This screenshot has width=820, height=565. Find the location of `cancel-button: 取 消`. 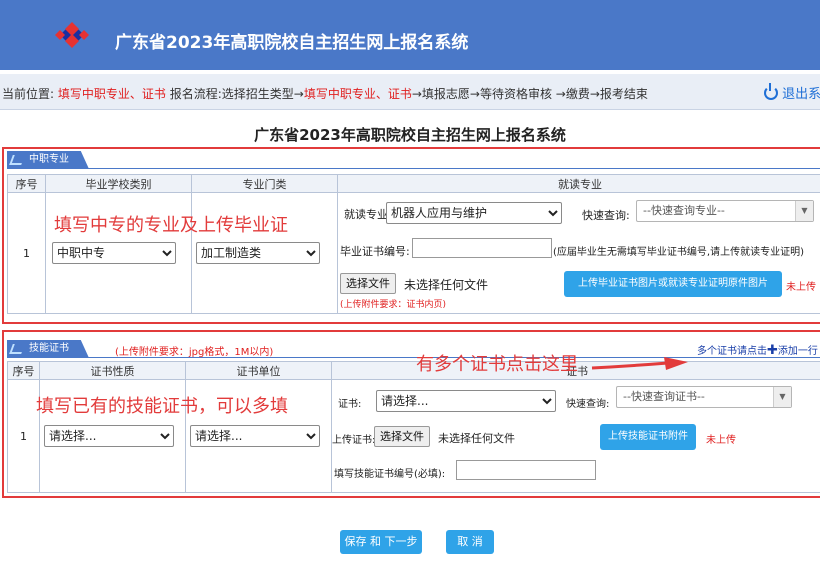

cancel-button: 取 消 is located at coordinates (470, 542).